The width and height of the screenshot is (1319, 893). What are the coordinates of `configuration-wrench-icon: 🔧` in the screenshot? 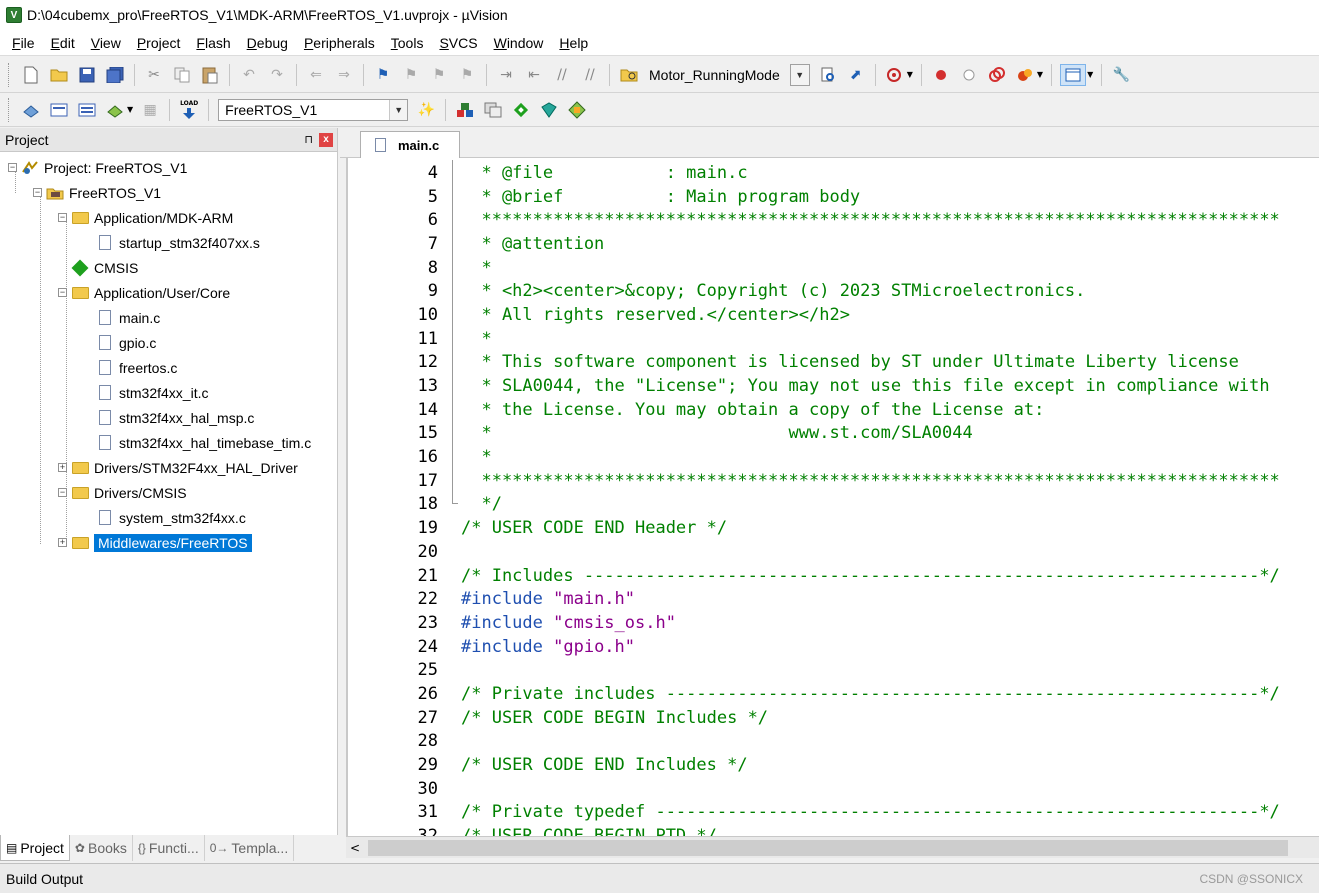 It's located at (1121, 75).